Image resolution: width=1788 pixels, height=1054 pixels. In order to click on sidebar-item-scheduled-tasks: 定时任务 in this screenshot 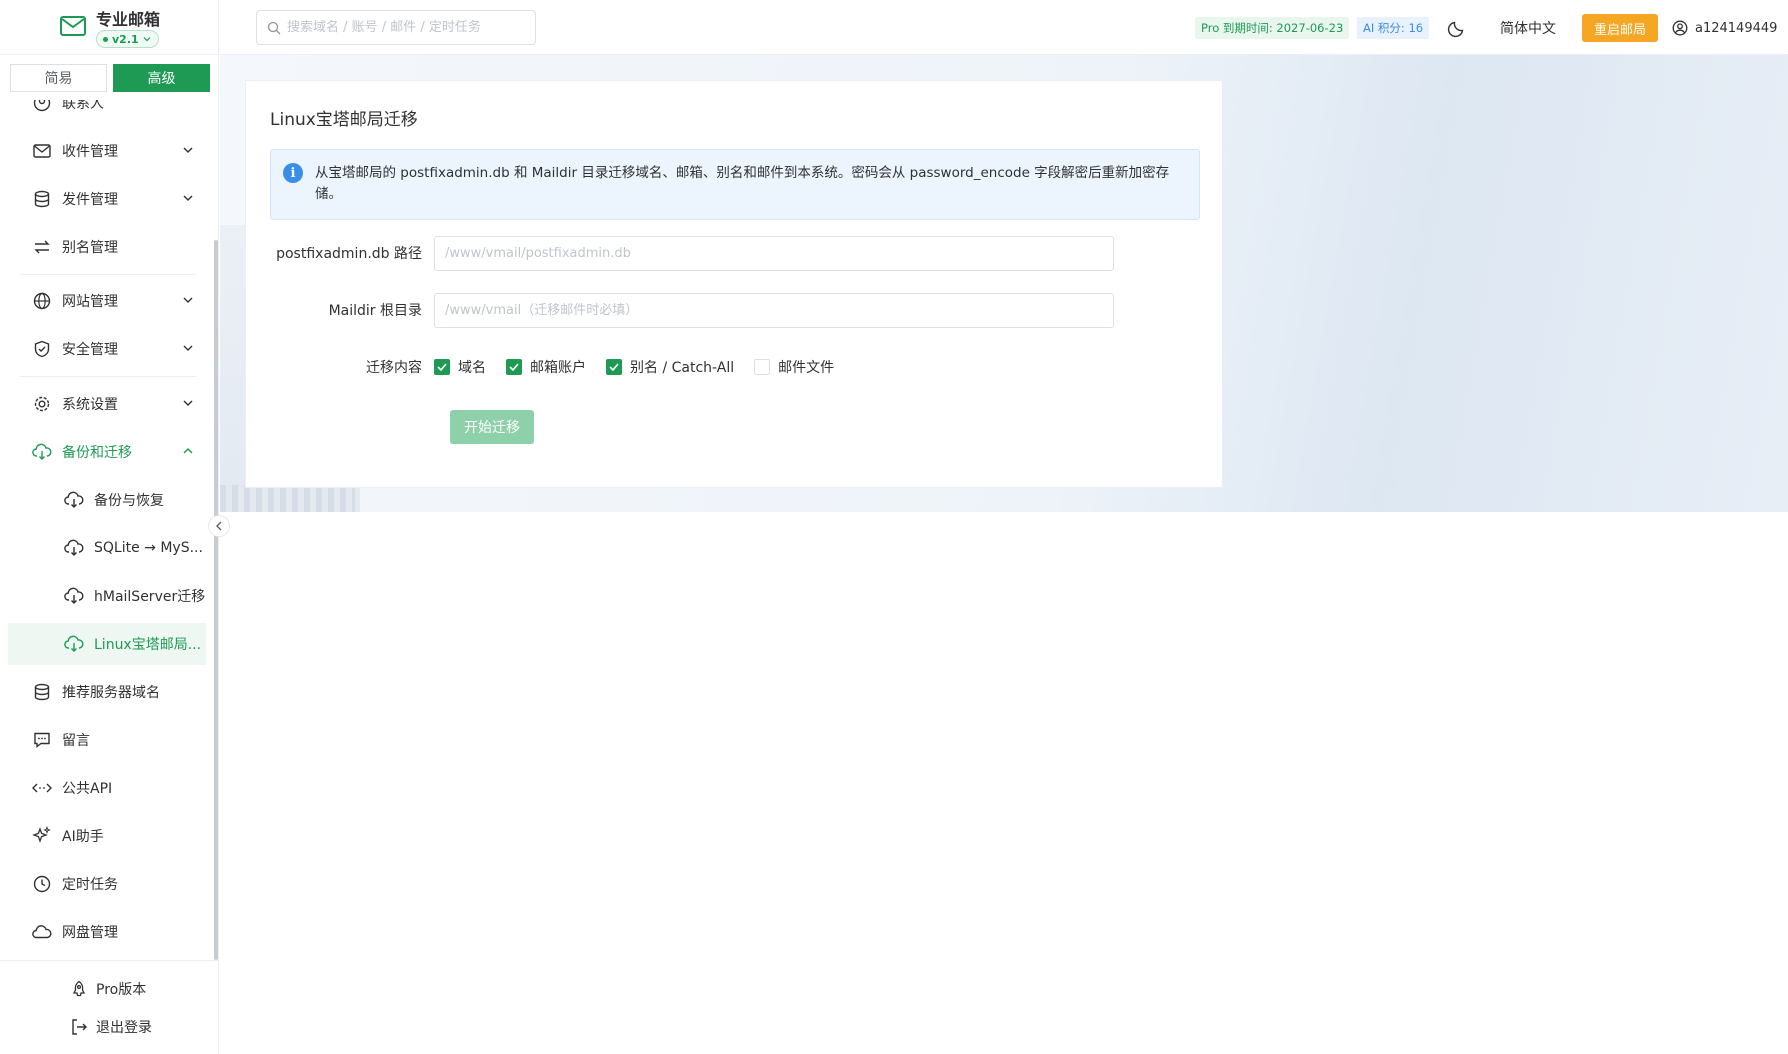, I will do `click(107, 884)`.